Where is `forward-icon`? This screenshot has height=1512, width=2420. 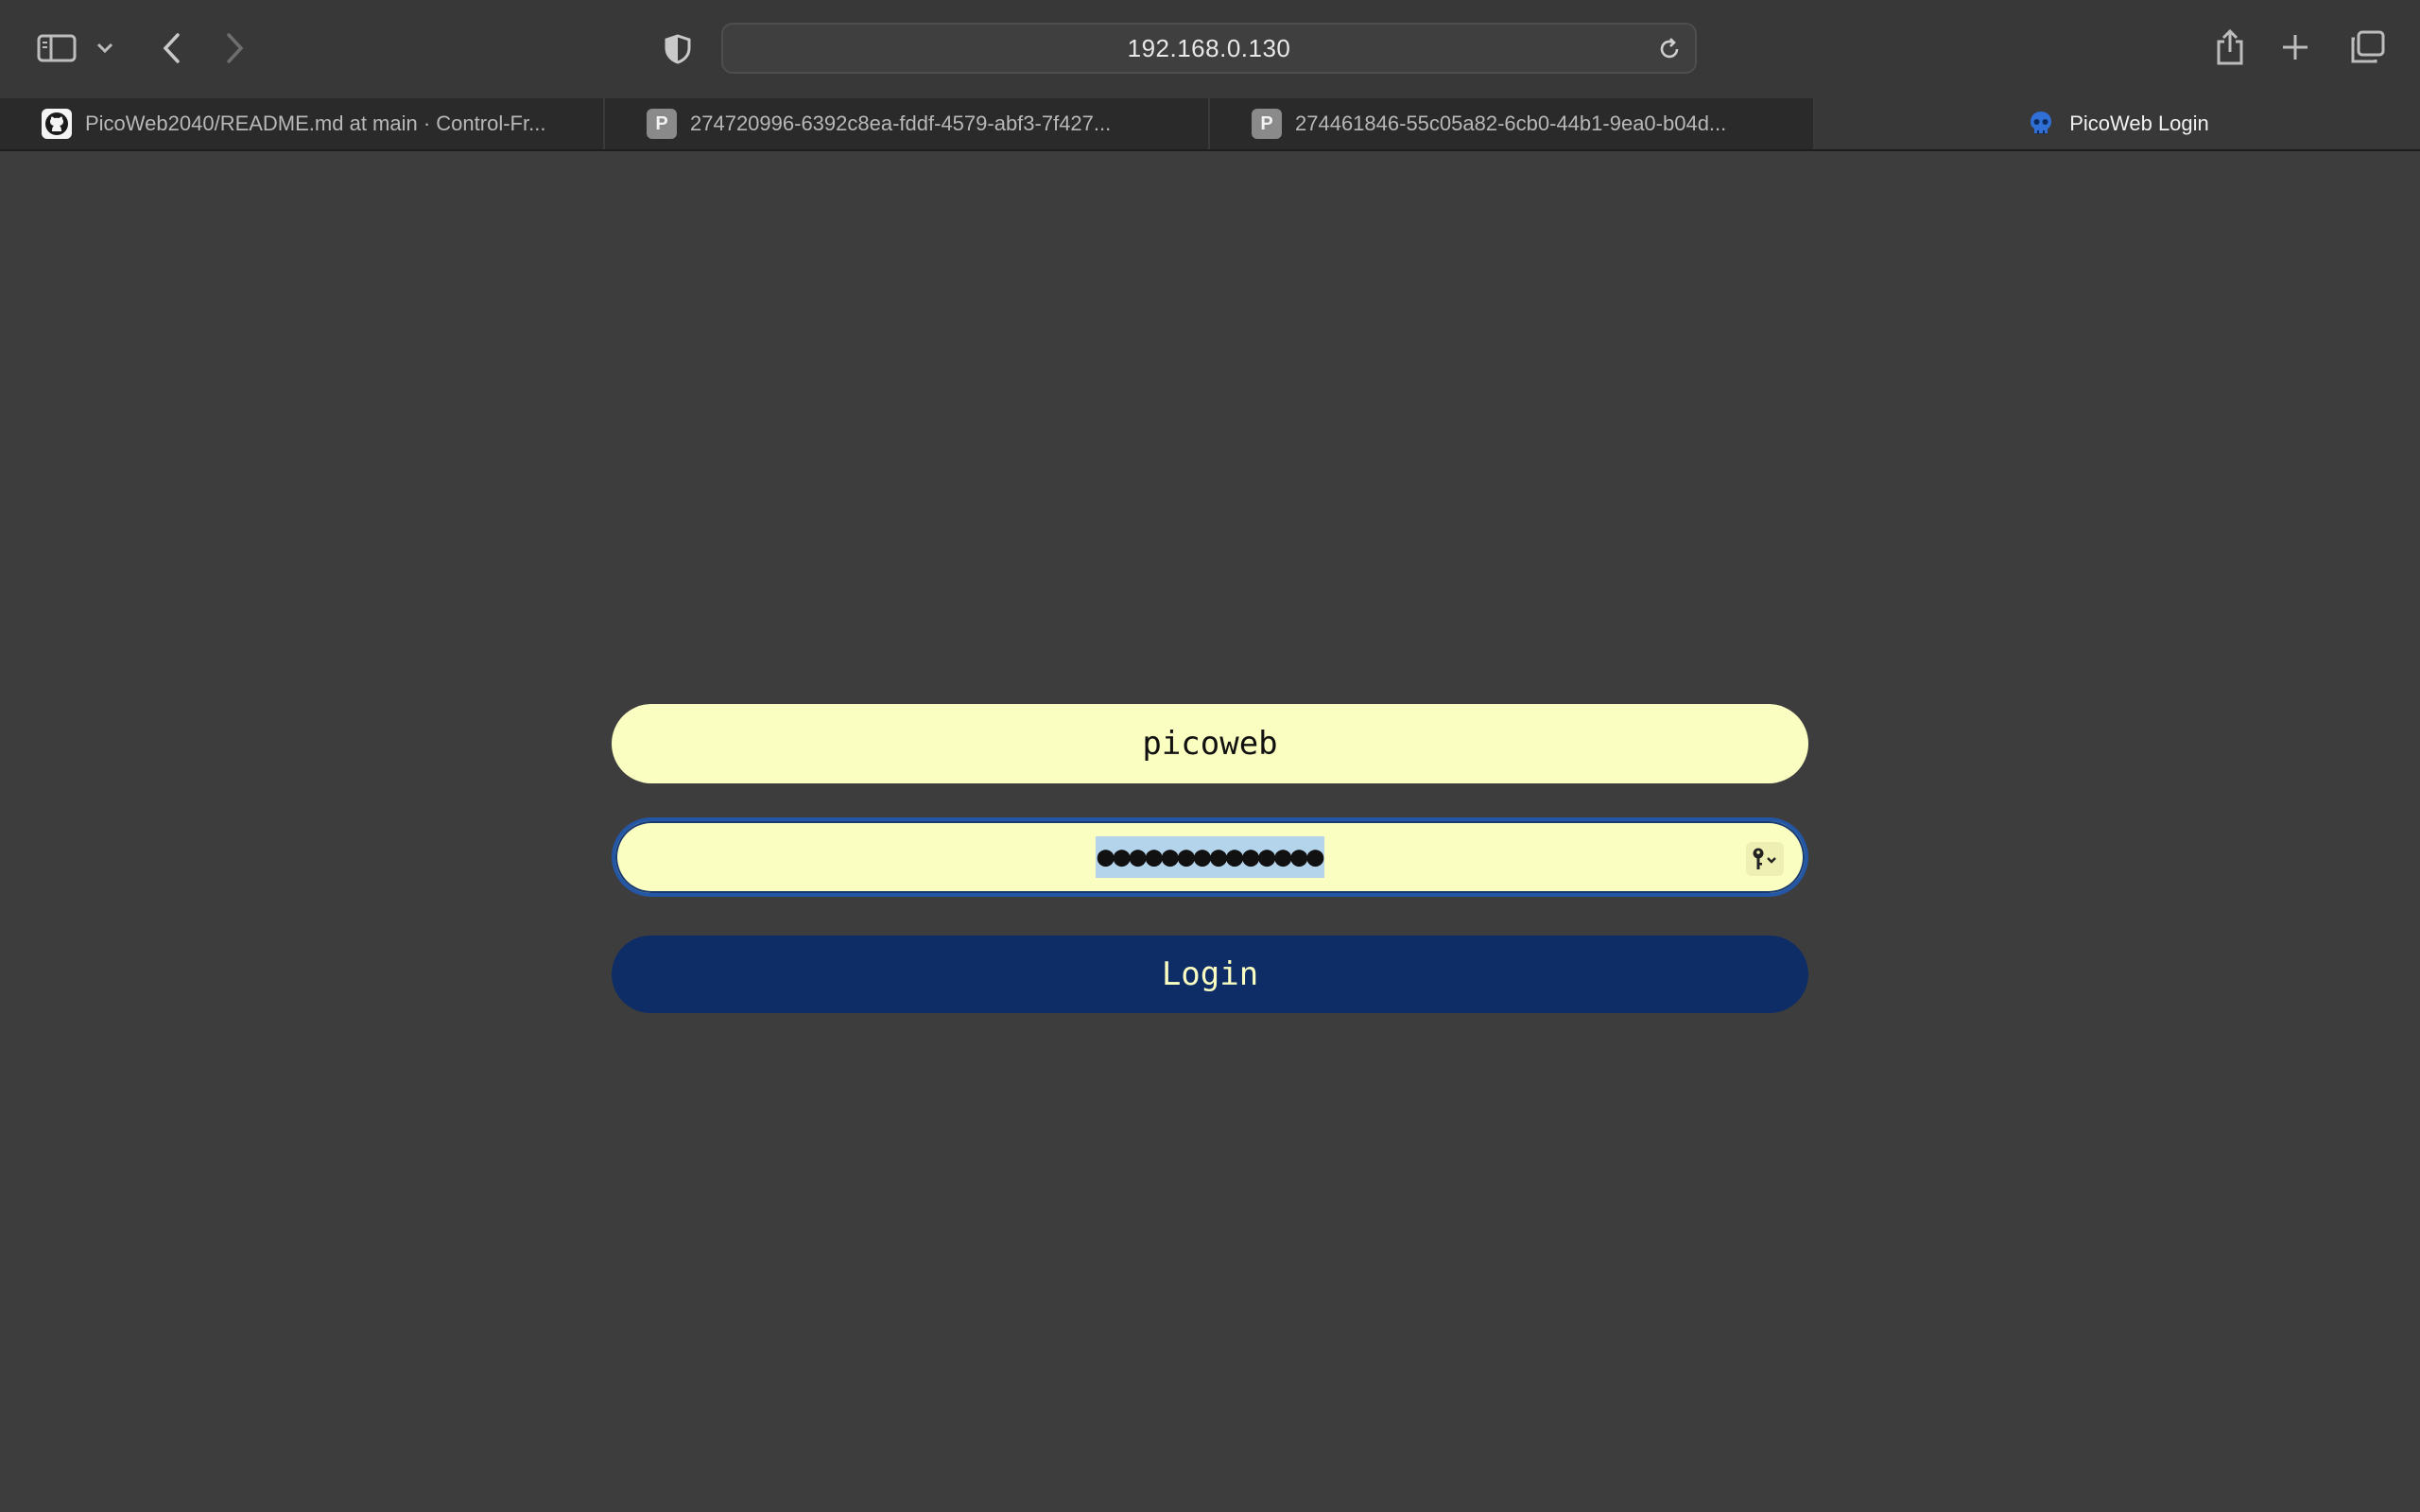 forward-icon is located at coordinates (235, 48).